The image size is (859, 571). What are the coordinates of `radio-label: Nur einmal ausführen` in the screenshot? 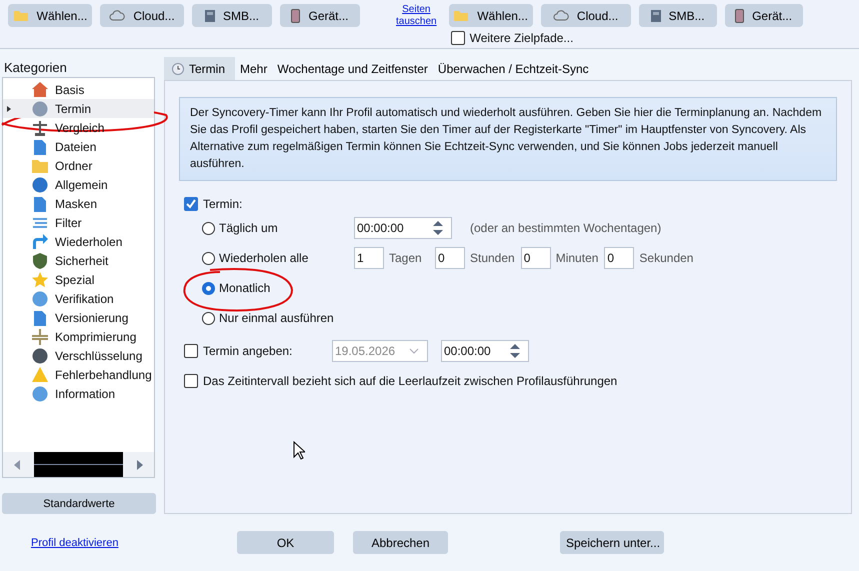 It's located at (276, 318).